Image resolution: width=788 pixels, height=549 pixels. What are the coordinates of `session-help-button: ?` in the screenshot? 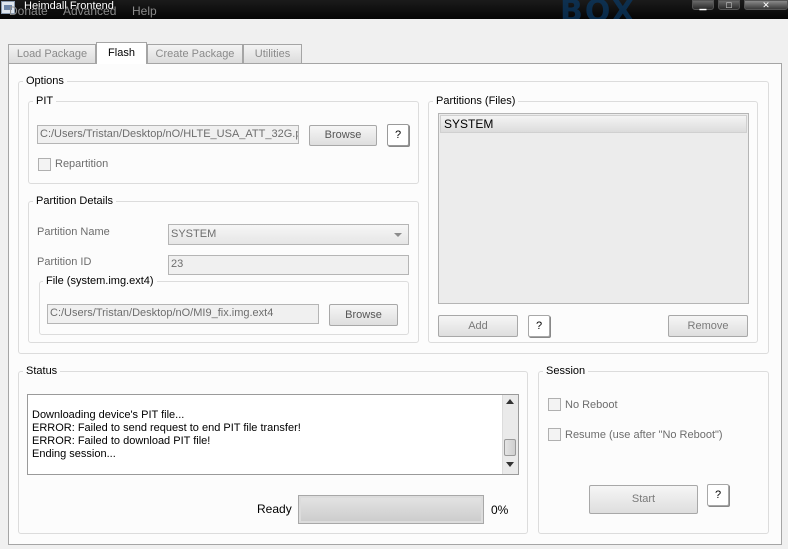 It's located at (718, 495).